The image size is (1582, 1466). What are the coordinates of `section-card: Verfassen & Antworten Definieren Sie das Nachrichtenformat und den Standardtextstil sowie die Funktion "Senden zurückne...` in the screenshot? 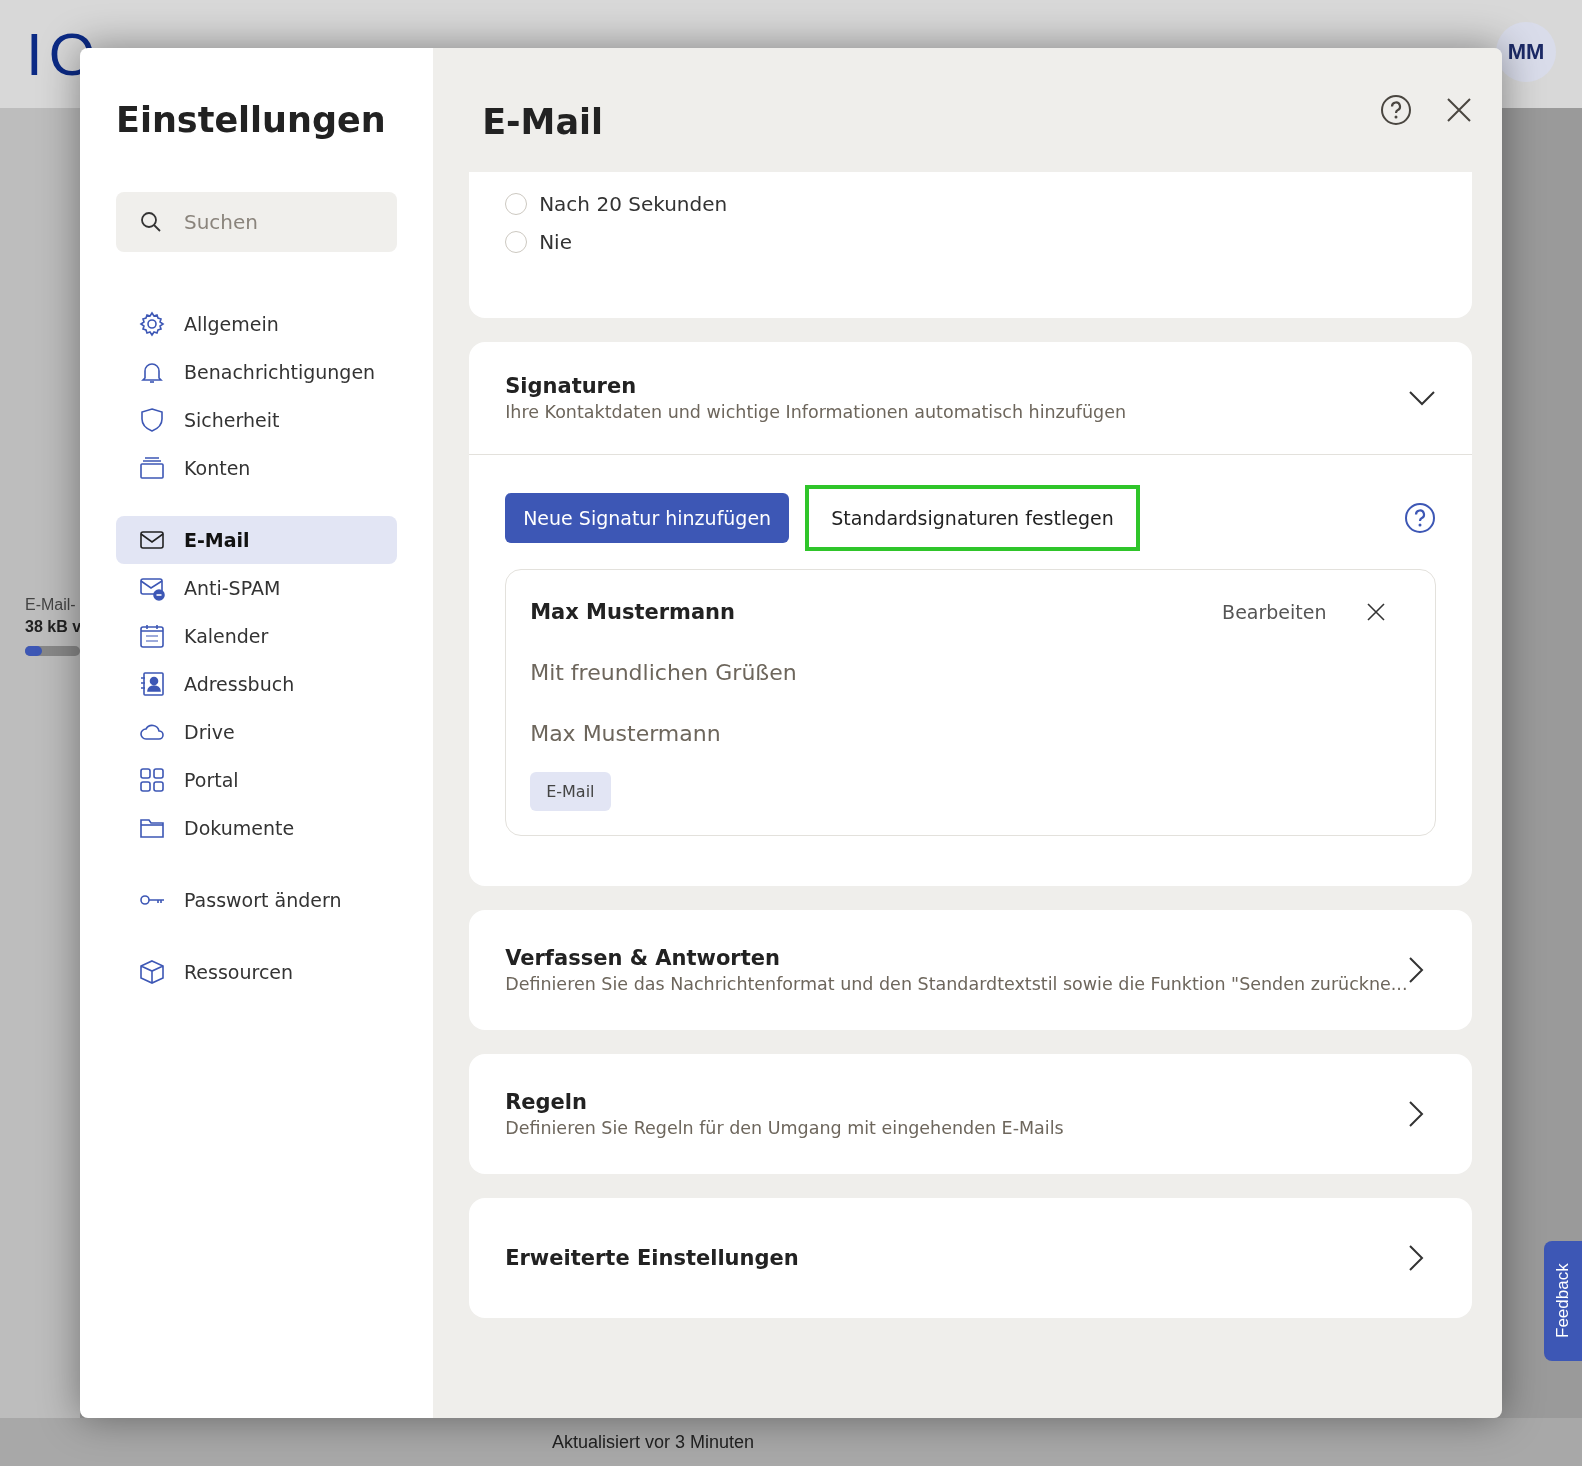 It's located at (970, 970).